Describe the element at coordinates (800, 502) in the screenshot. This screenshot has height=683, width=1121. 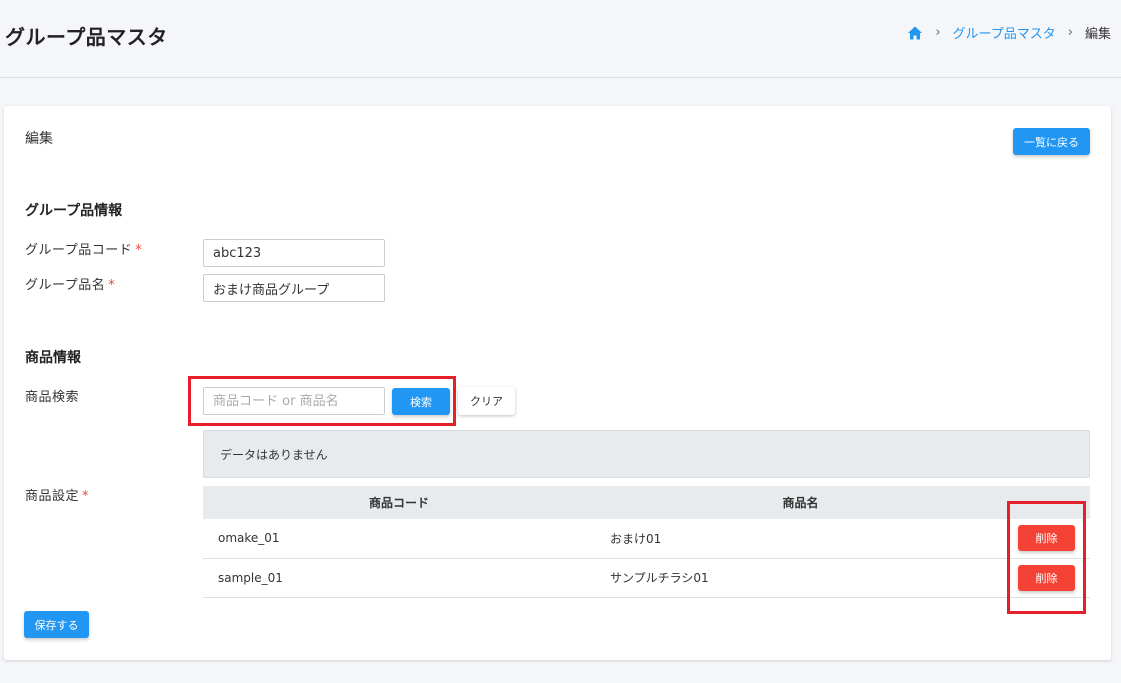
I see `column-header-name: 商品名` at that location.